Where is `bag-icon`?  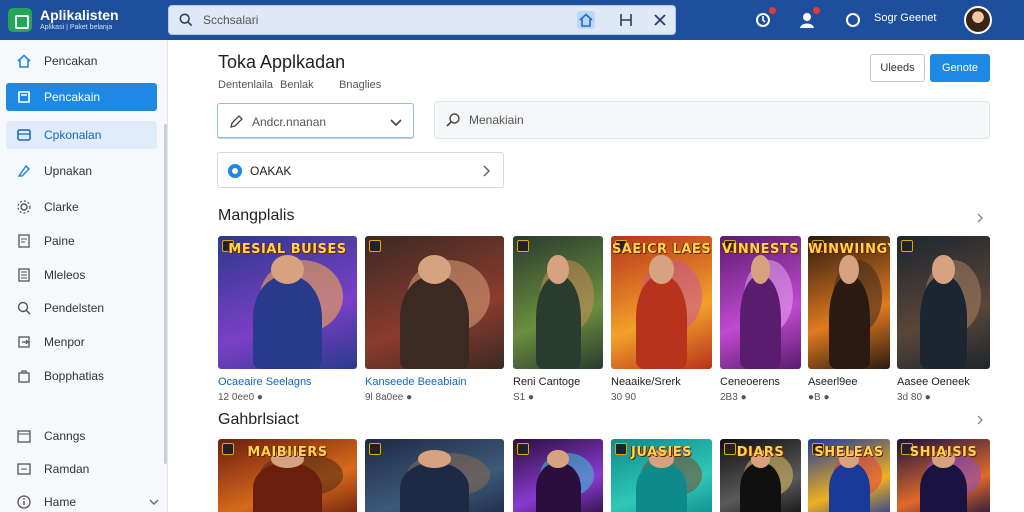 bag-icon is located at coordinates (24, 376).